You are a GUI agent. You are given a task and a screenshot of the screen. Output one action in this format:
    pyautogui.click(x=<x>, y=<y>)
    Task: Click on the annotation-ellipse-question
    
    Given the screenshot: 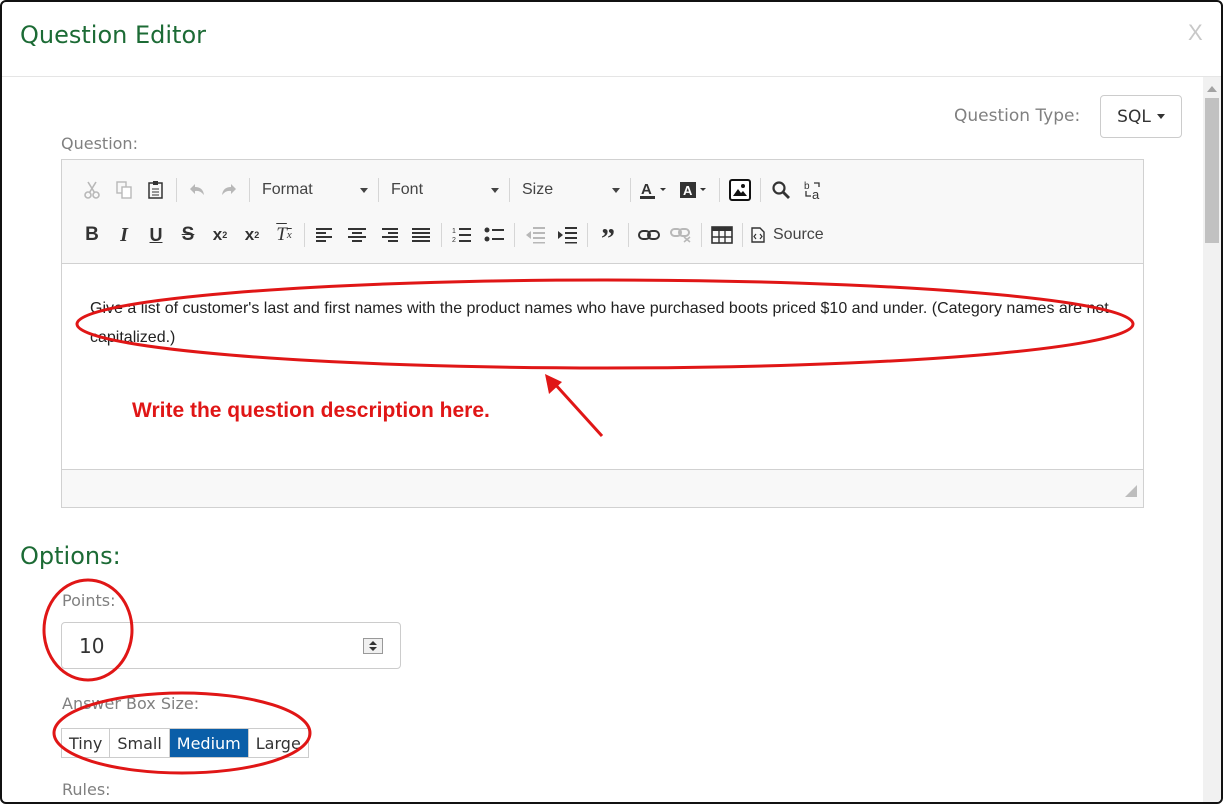 What is the action you would take?
    pyautogui.click(x=605, y=324)
    